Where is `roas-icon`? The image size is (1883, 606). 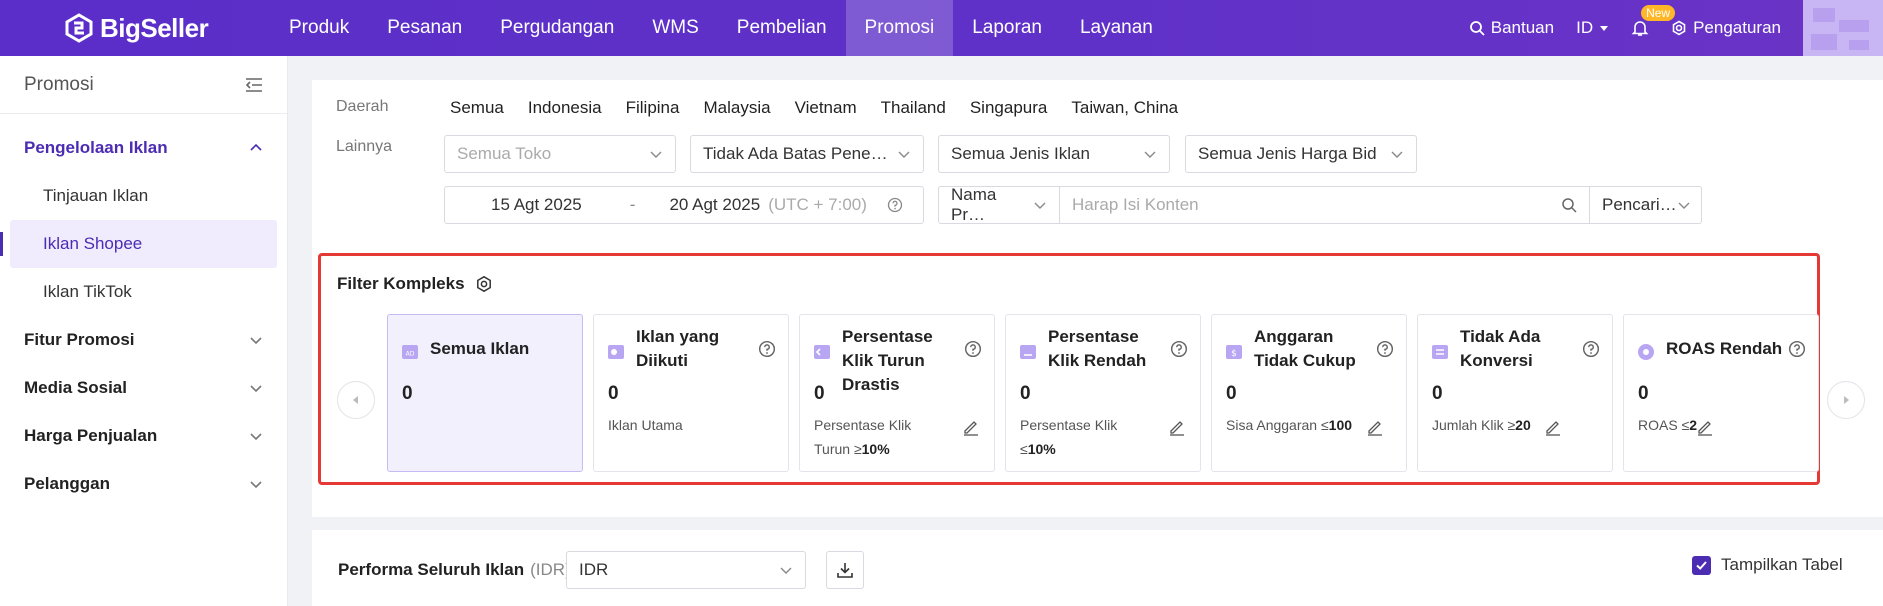 roas-icon is located at coordinates (1646, 352).